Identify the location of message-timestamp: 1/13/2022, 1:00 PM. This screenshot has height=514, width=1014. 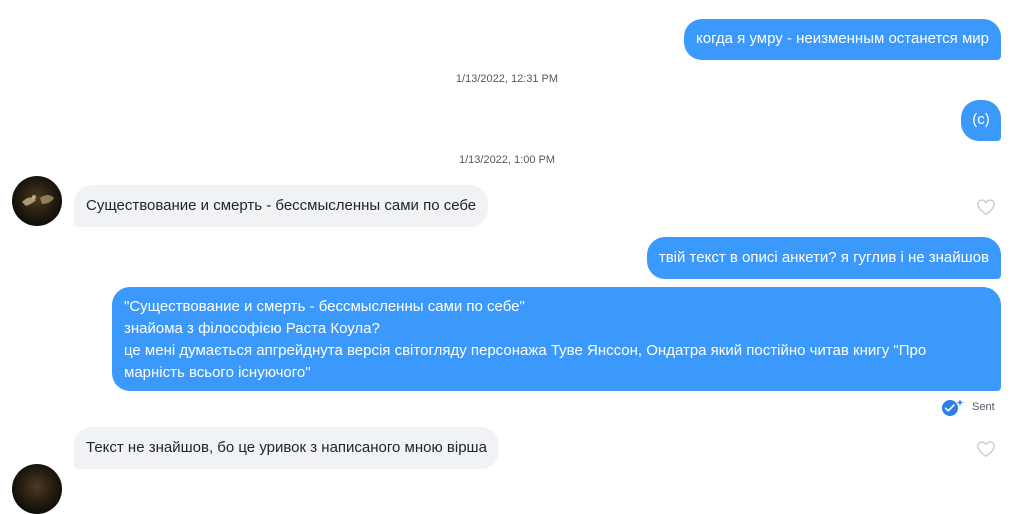
(506, 160).